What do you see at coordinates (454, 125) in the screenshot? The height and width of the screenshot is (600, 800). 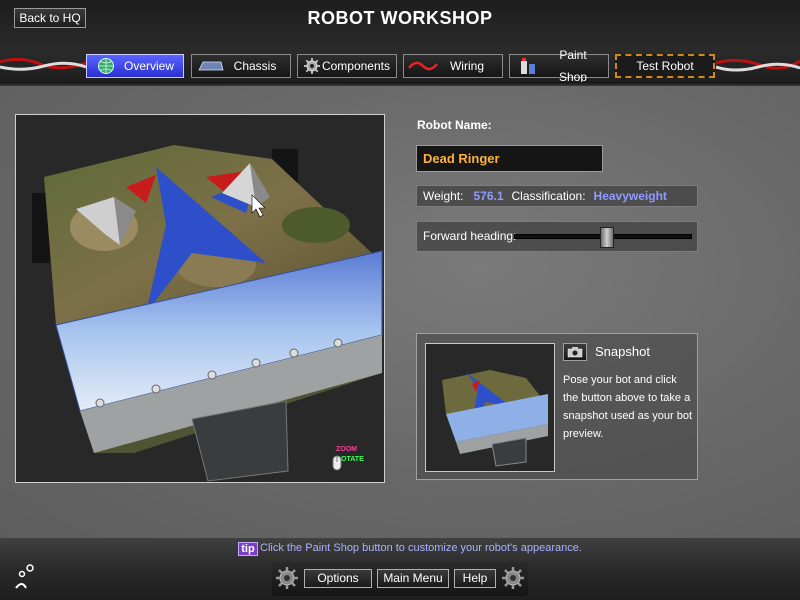 I see `robot-name-label: Robot Name:` at bounding box center [454, 125].